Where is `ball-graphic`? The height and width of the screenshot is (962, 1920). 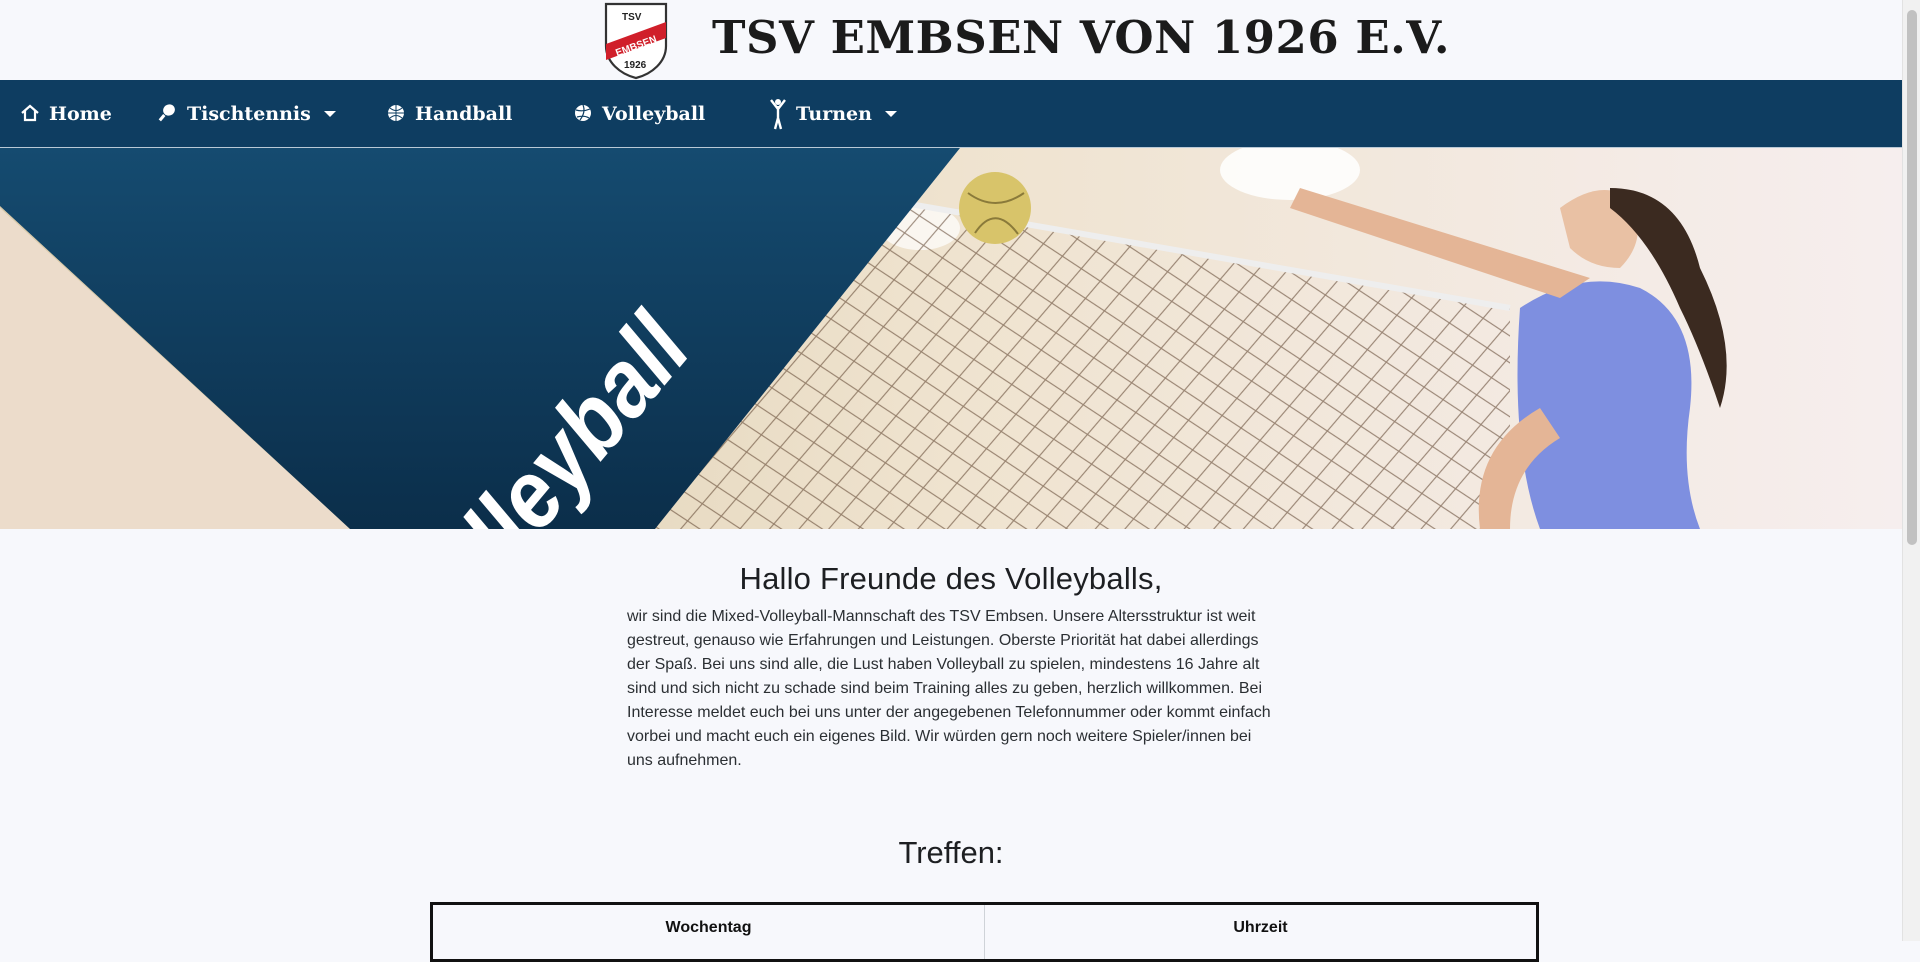 ball-graphic is located at coordinates (995, 208).